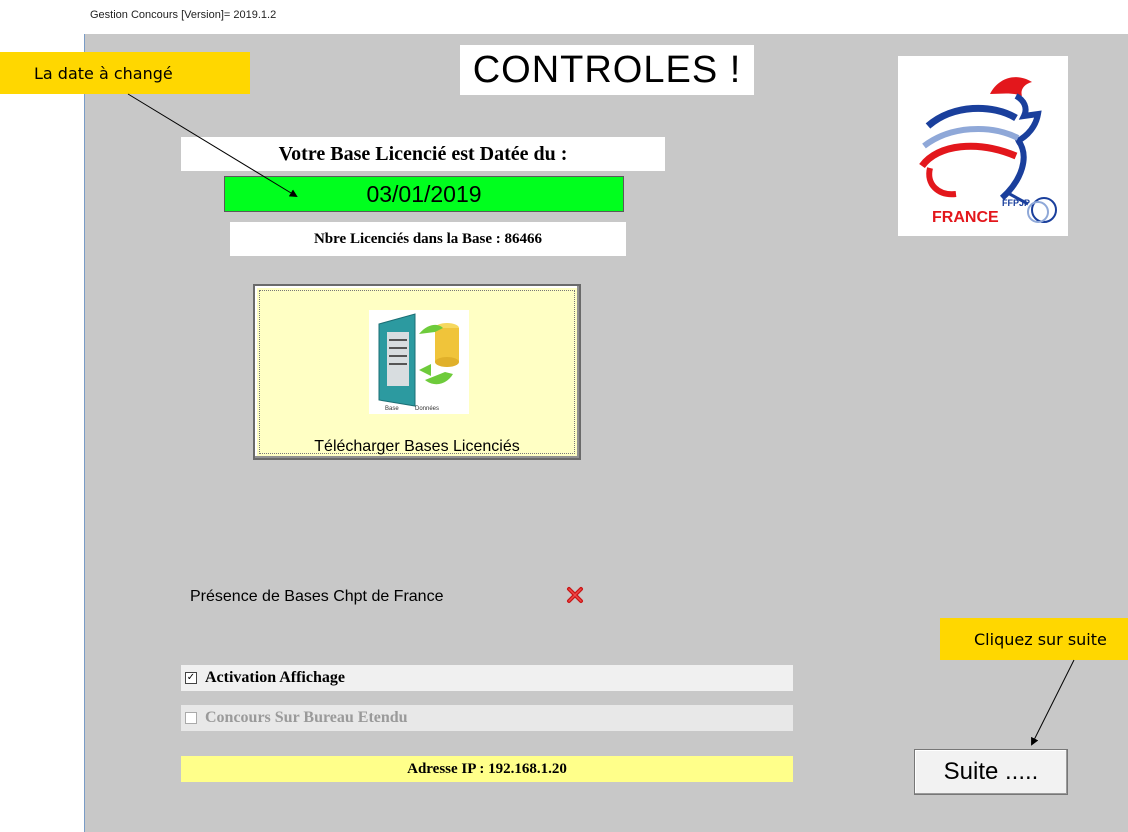 The width and height of the screenshot is (1128, 832). Describe the element at coordinates (1053, 702) in the screenshot. I see `arrow-to-suite` at that location.